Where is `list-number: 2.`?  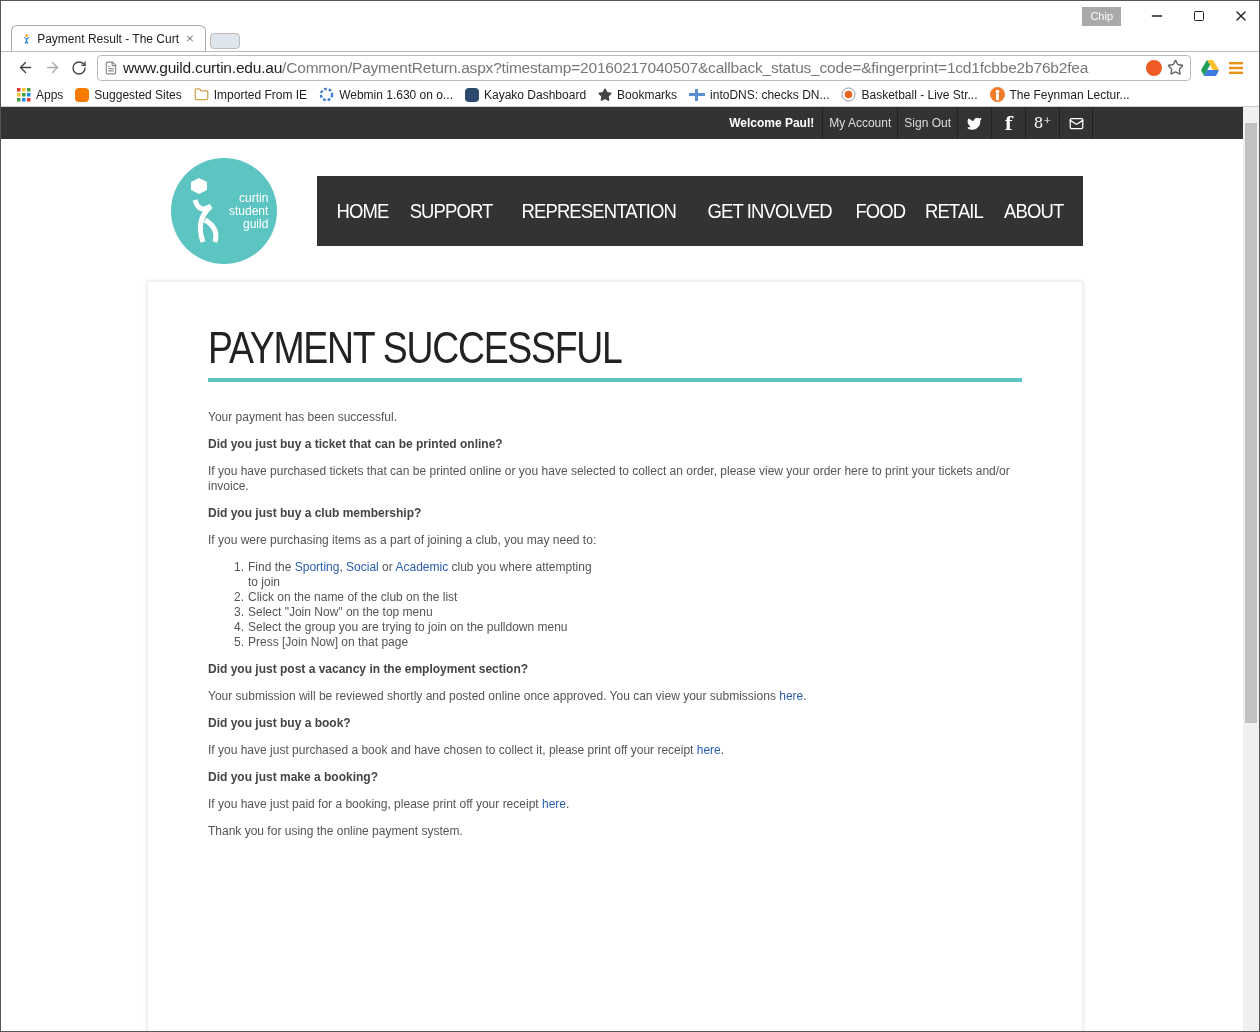
list-number: 2. is located at coordinates (238, 597).